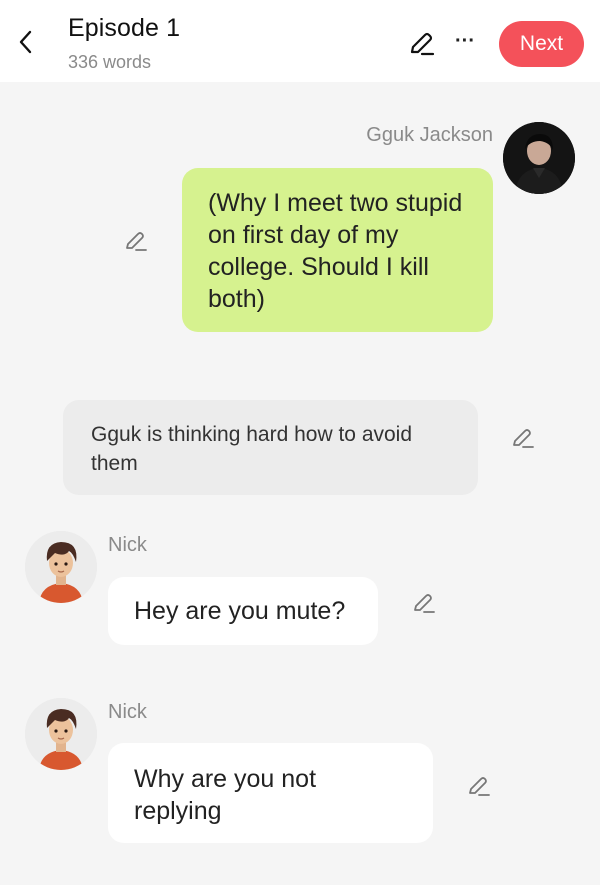 The image size is (600, 885). I want to click on more-options-button: ···, so click(465, 41).